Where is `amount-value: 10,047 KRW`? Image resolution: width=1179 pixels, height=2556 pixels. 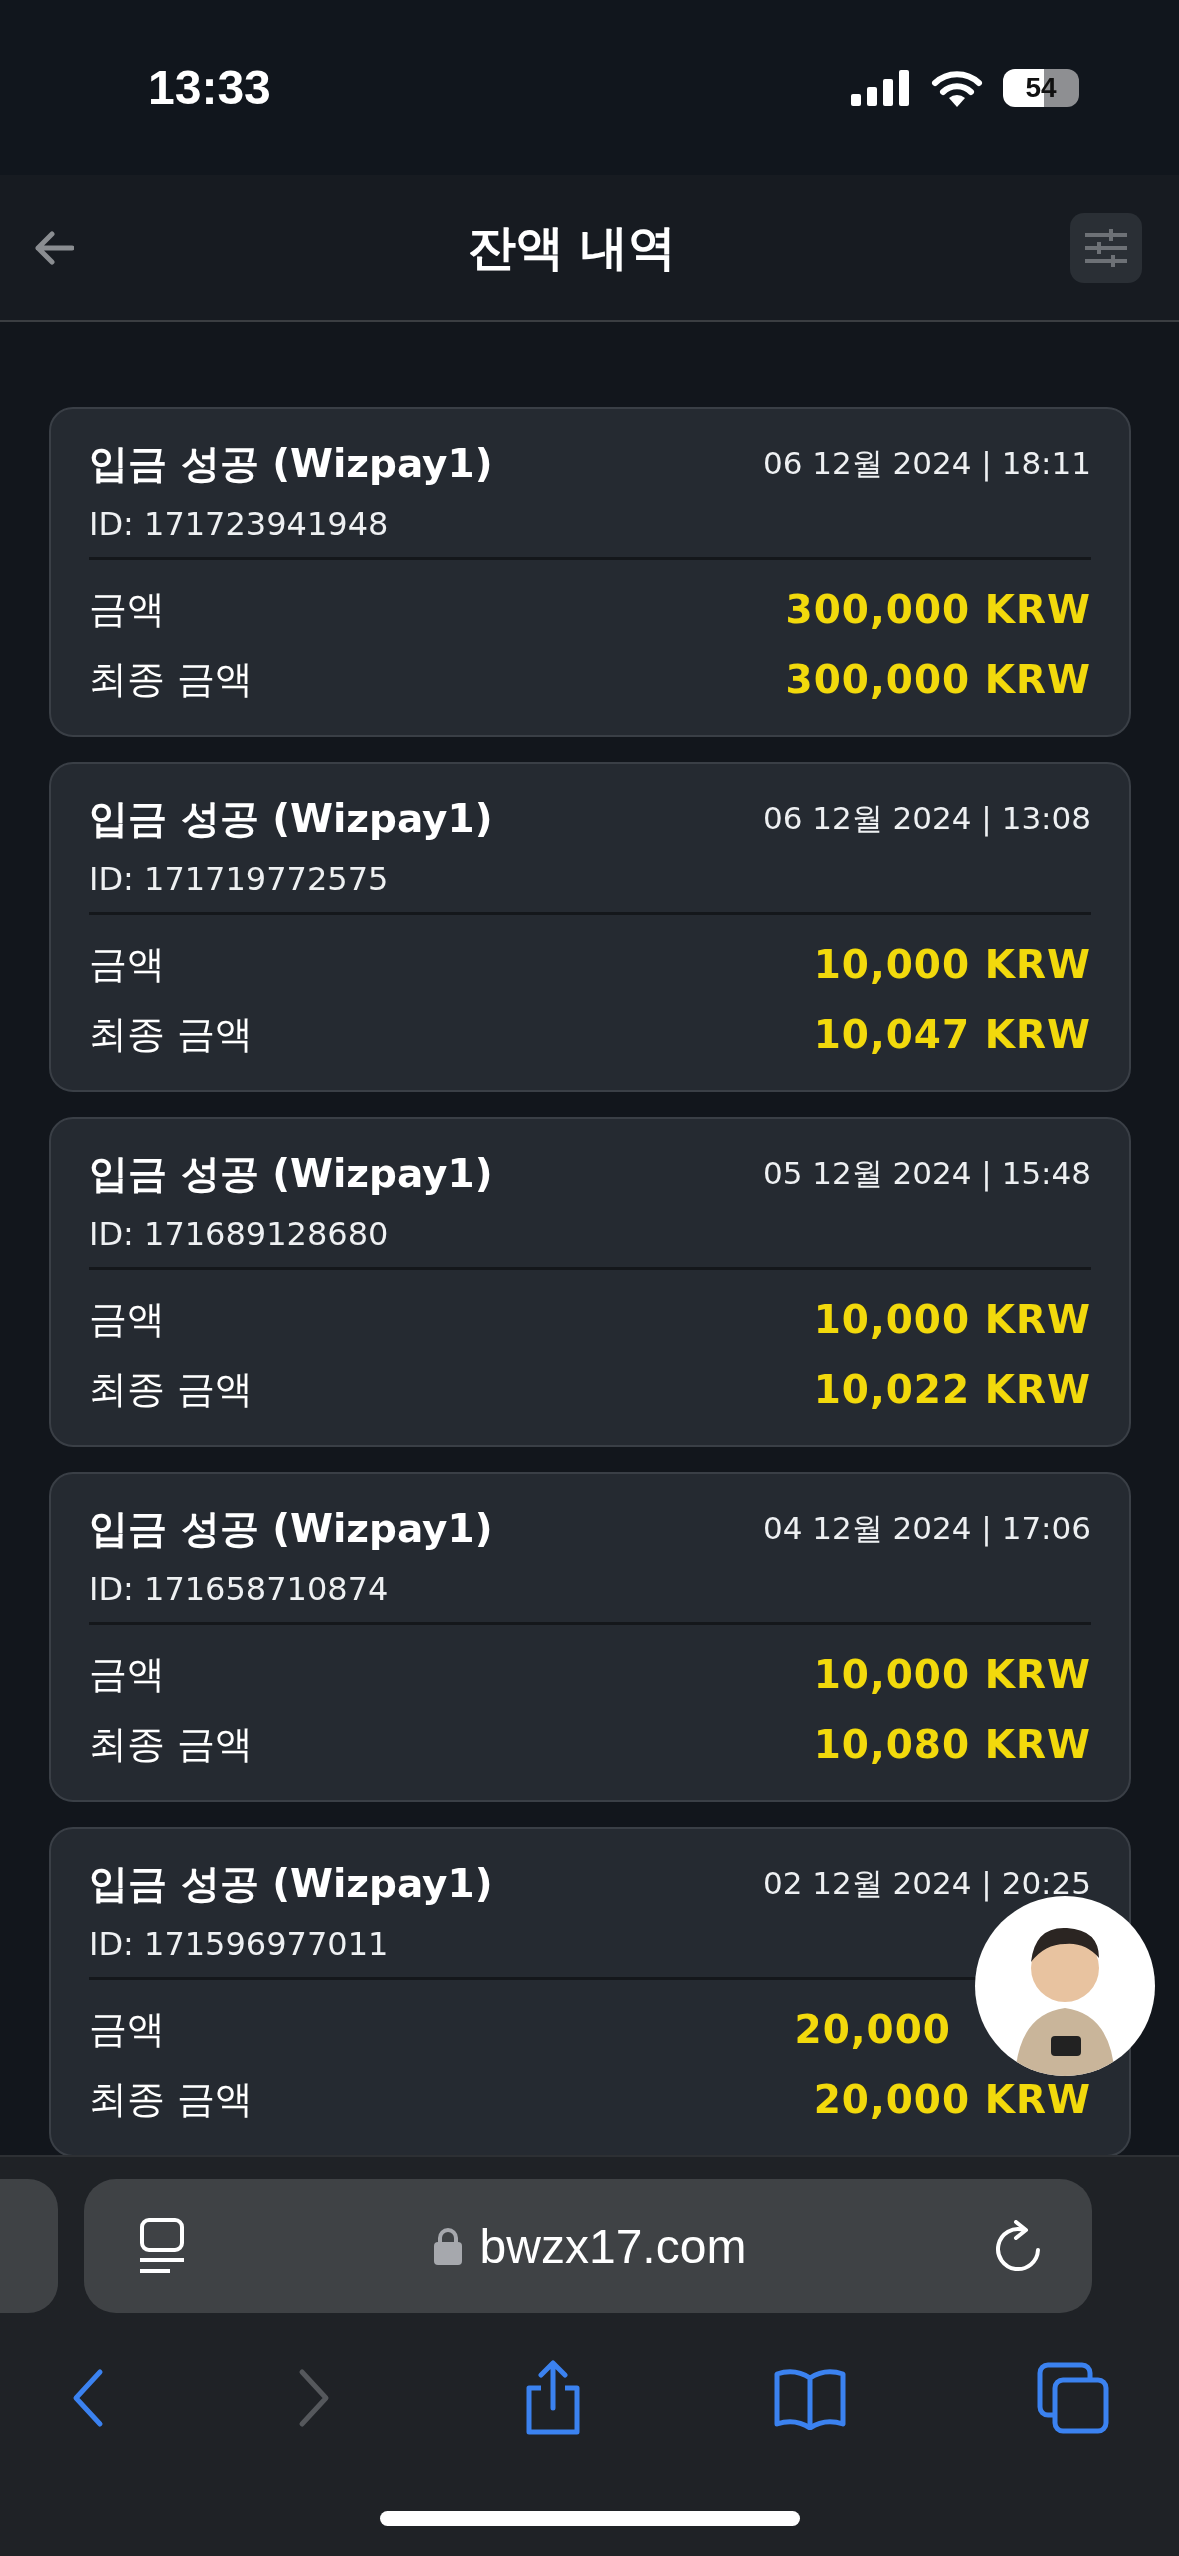 amount-value: 10,047 KRW is located at coordinates (952, 1034).